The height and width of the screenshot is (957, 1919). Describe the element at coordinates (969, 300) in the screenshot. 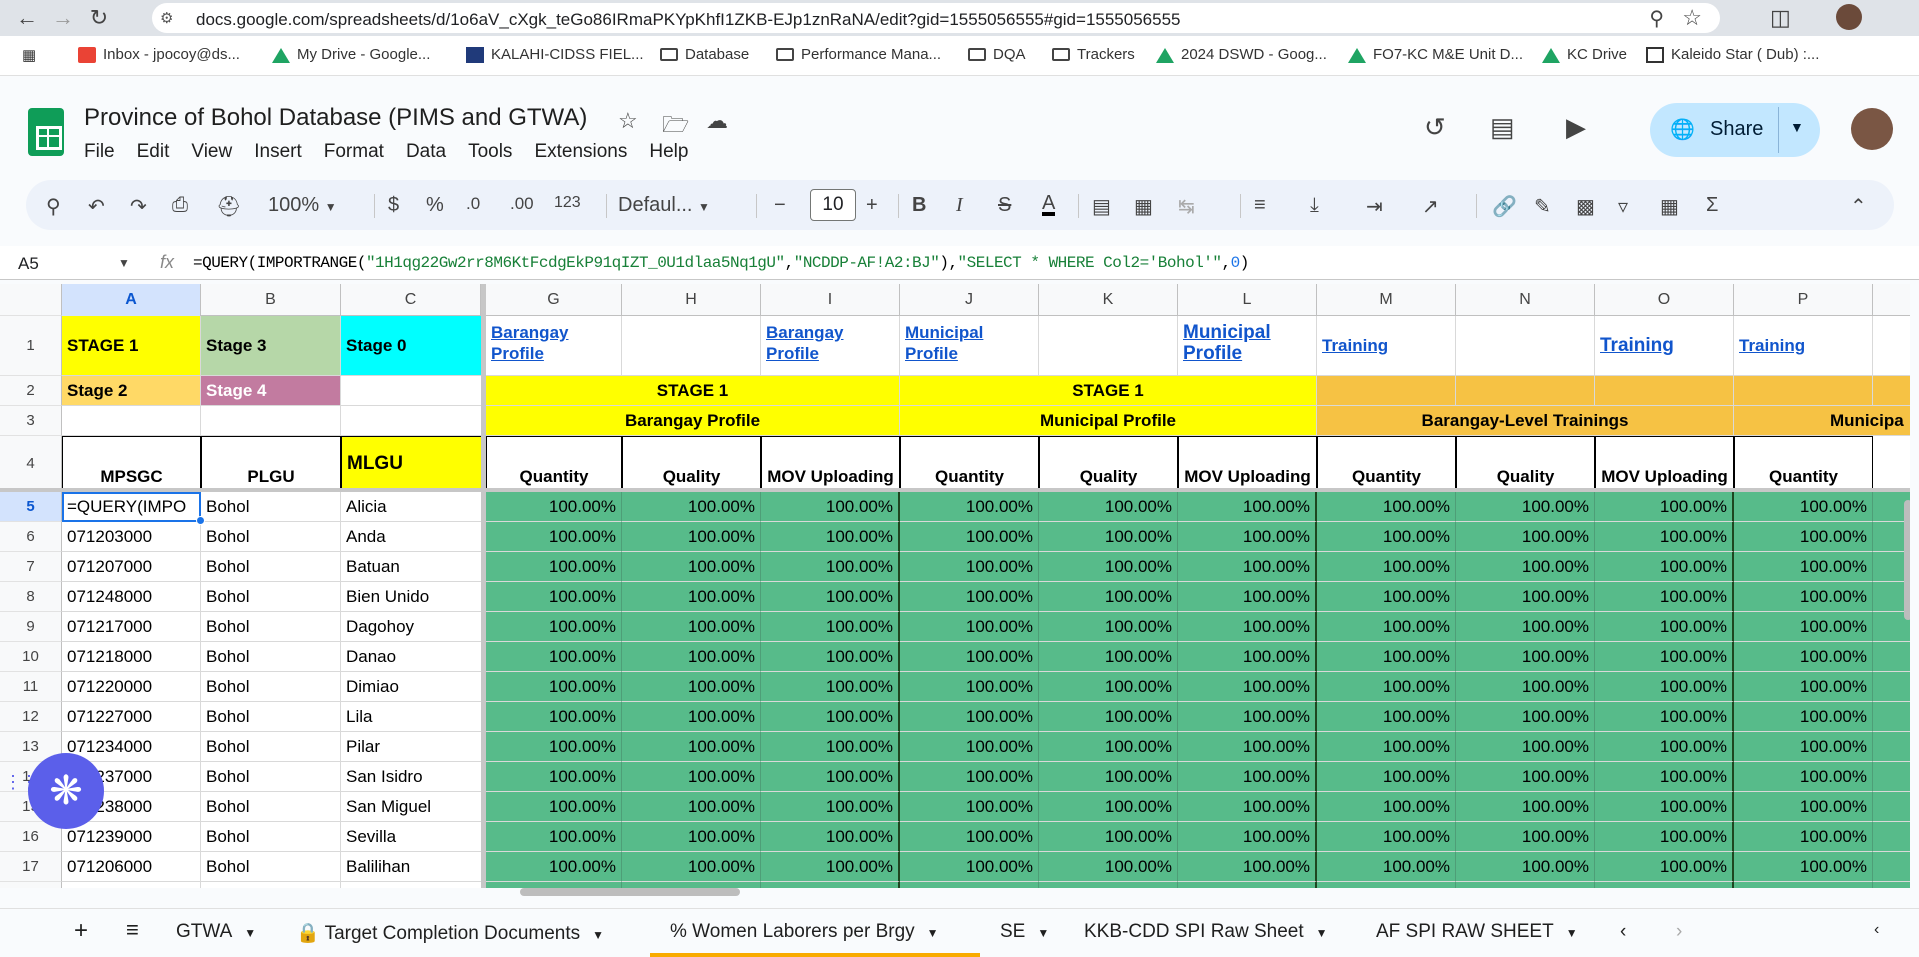

I see `column-header-j: J` at that location.